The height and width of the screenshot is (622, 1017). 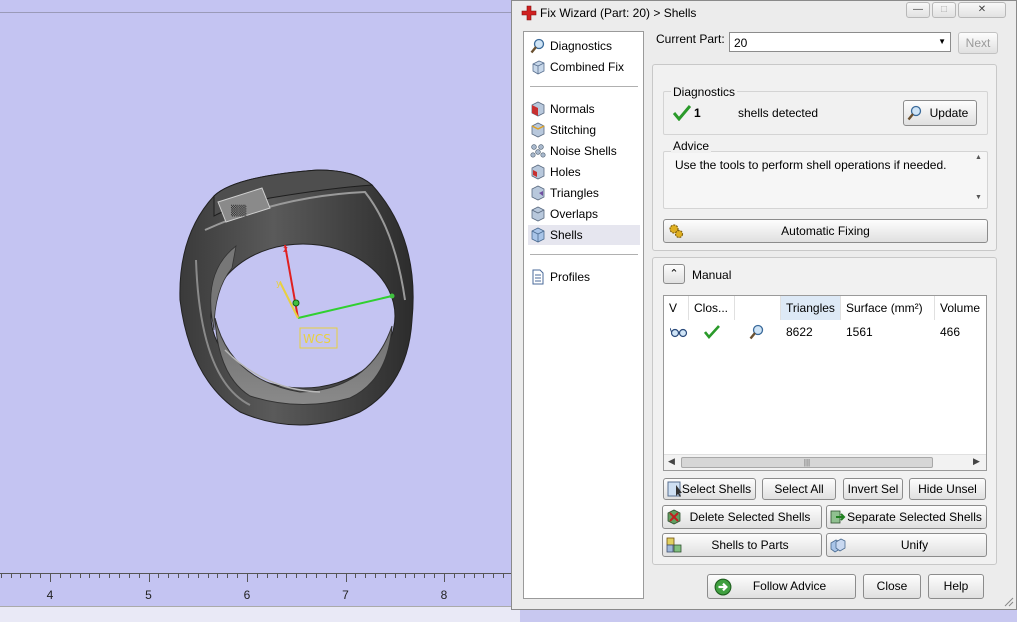 What do you see at coordinates (538, 130) in the screenshot?
I see `stitching-cube-icon` at bounding box center [538, 130].